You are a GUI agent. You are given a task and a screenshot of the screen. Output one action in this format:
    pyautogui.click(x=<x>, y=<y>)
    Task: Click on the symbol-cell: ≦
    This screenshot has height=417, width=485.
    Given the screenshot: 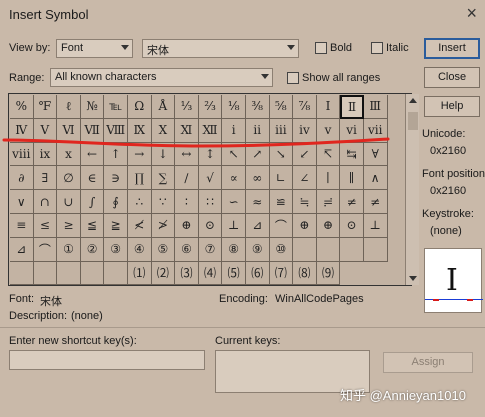 What is the action you would take?
    pyautogui.click(x=92, y=225)
    